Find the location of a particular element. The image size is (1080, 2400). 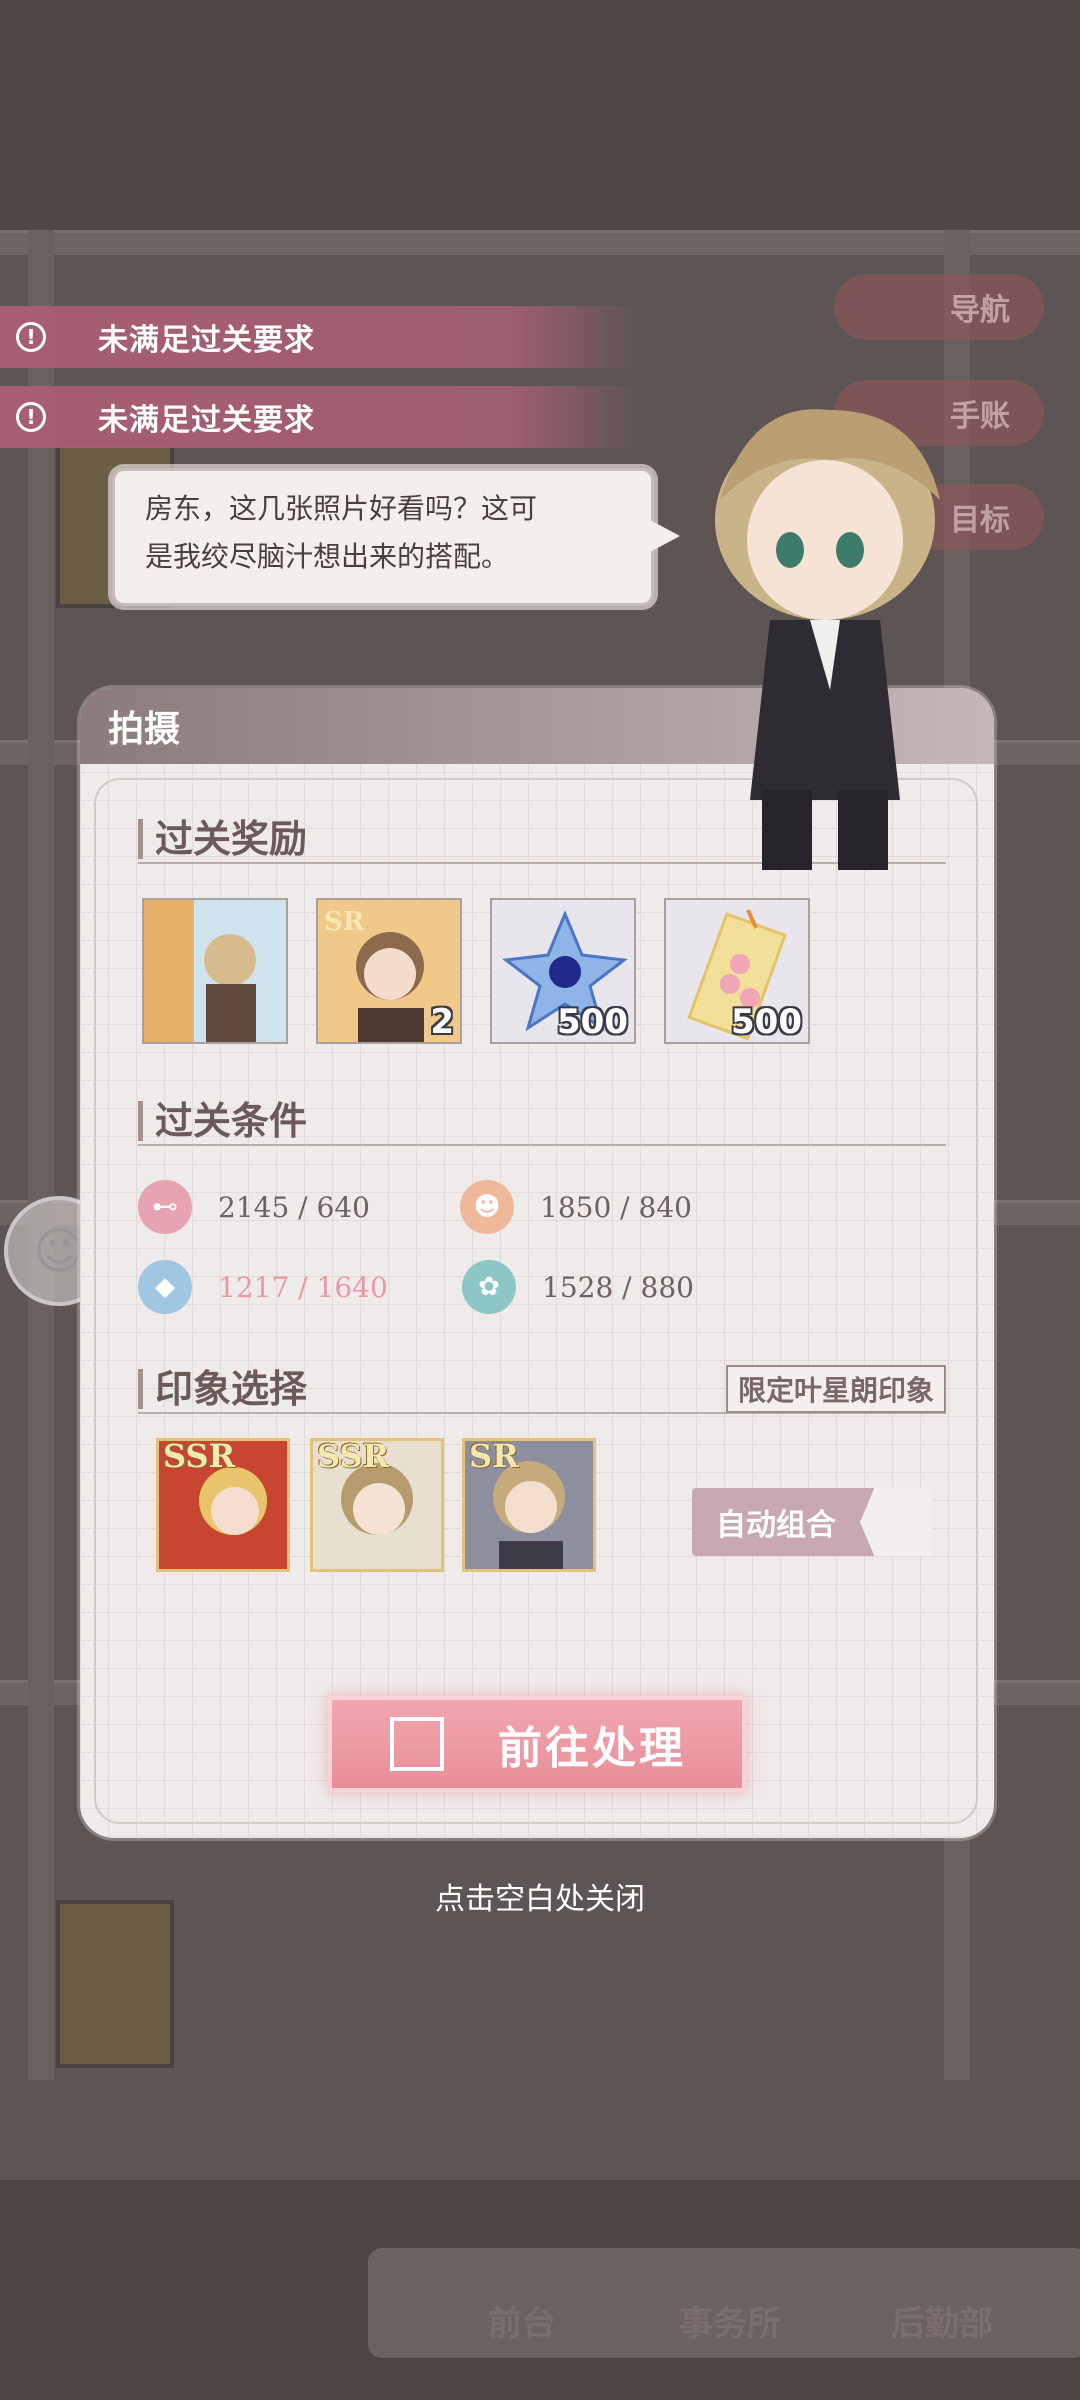

condition-art: ✿ 1528 / 880 is located at coordinates (578, 1287).